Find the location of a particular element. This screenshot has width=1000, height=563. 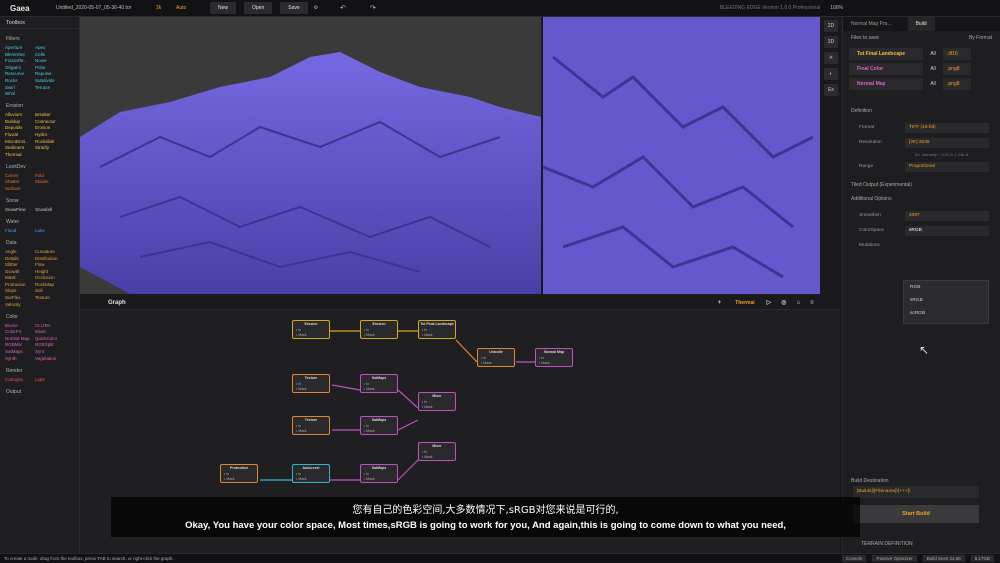

category-title: Water is located at coordinates (39, 222).